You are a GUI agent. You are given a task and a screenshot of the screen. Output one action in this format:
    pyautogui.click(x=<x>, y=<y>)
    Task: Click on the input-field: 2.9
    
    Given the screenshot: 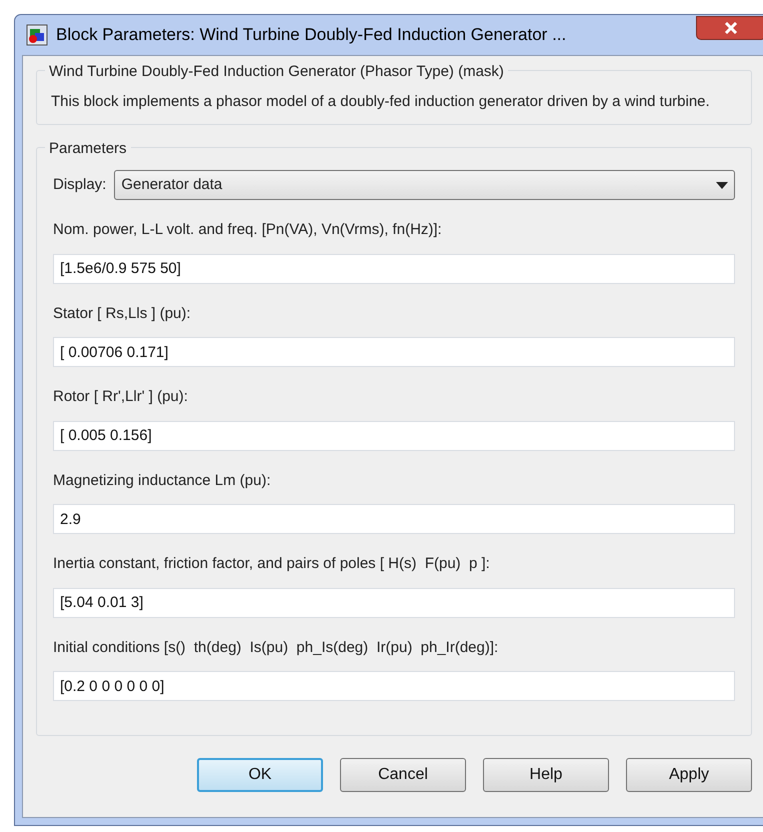 What is the action you would take?
    pyautogui.click(x=394, y=519)
    